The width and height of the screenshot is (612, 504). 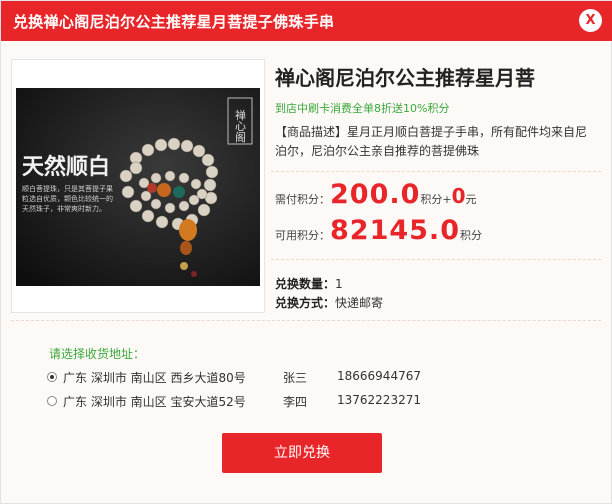 What do you see at coordinates (174, 22) in the screenshot?
I see `dialog-title: 兑换禅心阁尼泊尔公主推荐星月菩提子佛珠手串` at bounding box center [174, 22].